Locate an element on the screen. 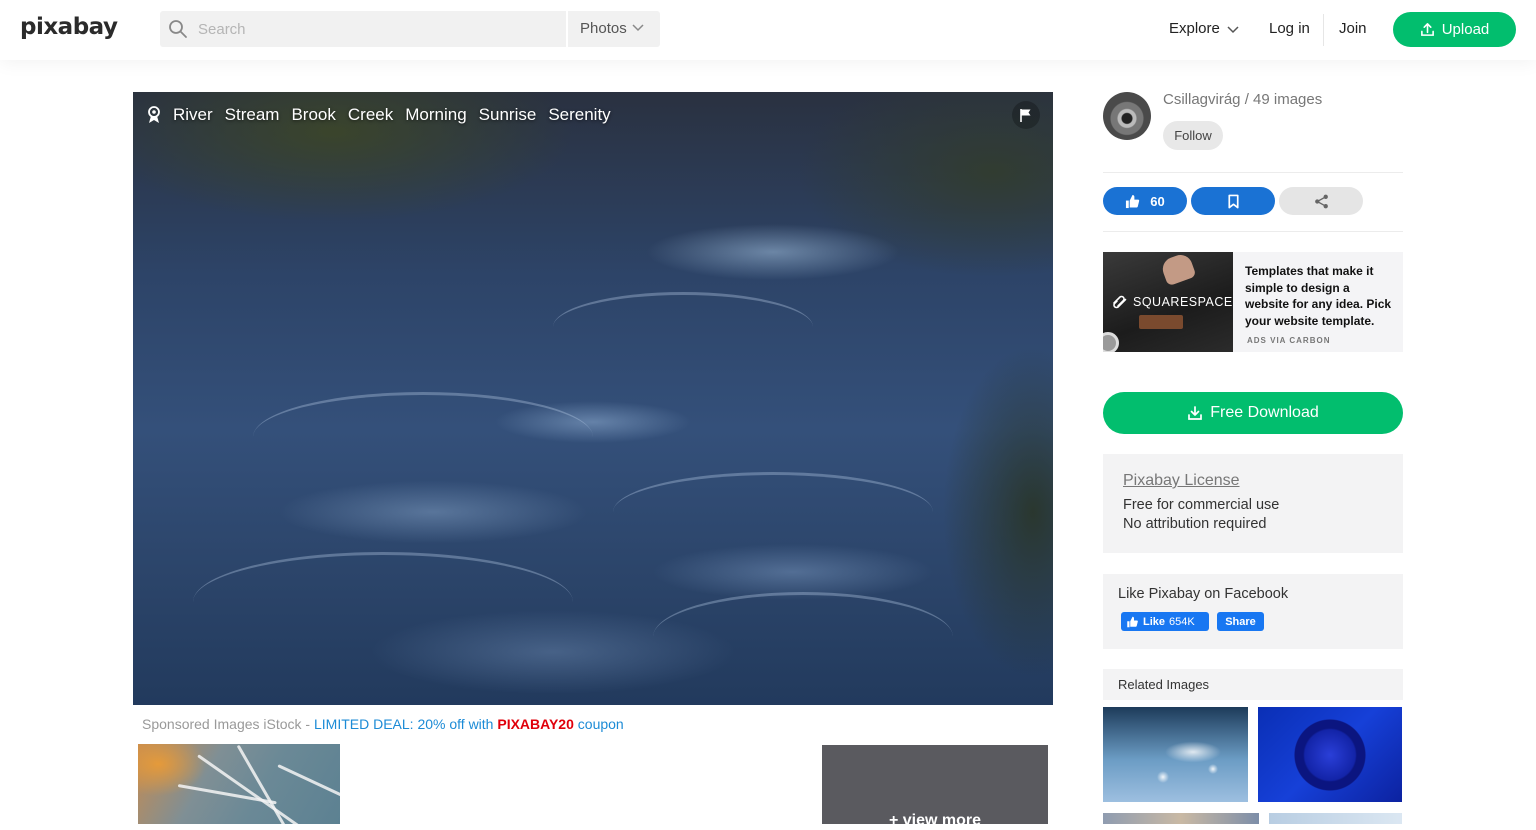 The width and height of the screenshot is (1536, 830). facebook-like-label: Like is located at coordinates (1154, 621).